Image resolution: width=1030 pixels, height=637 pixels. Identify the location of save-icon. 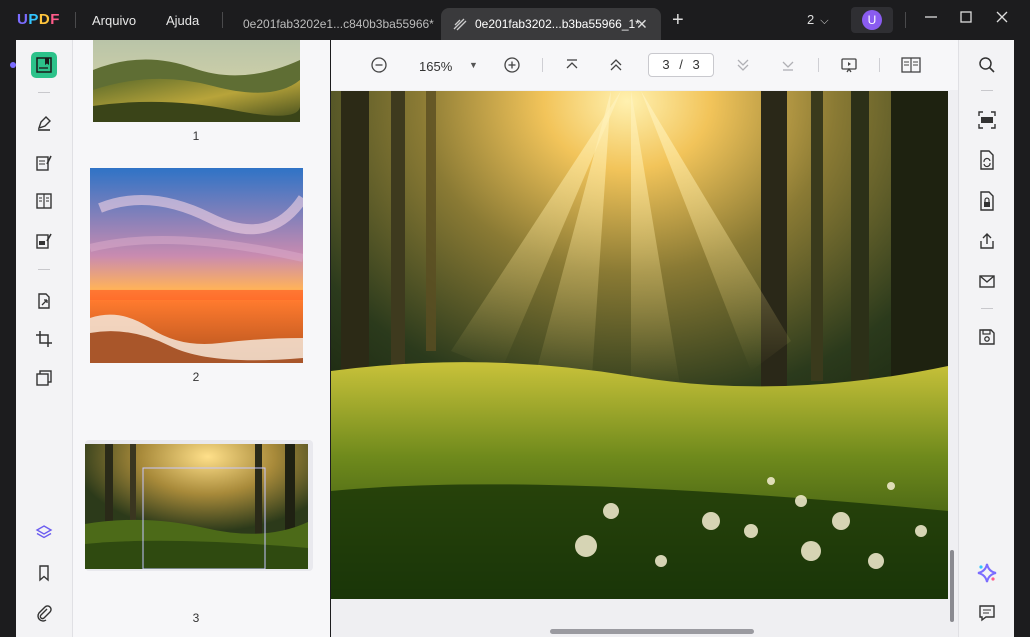
(987, 337).